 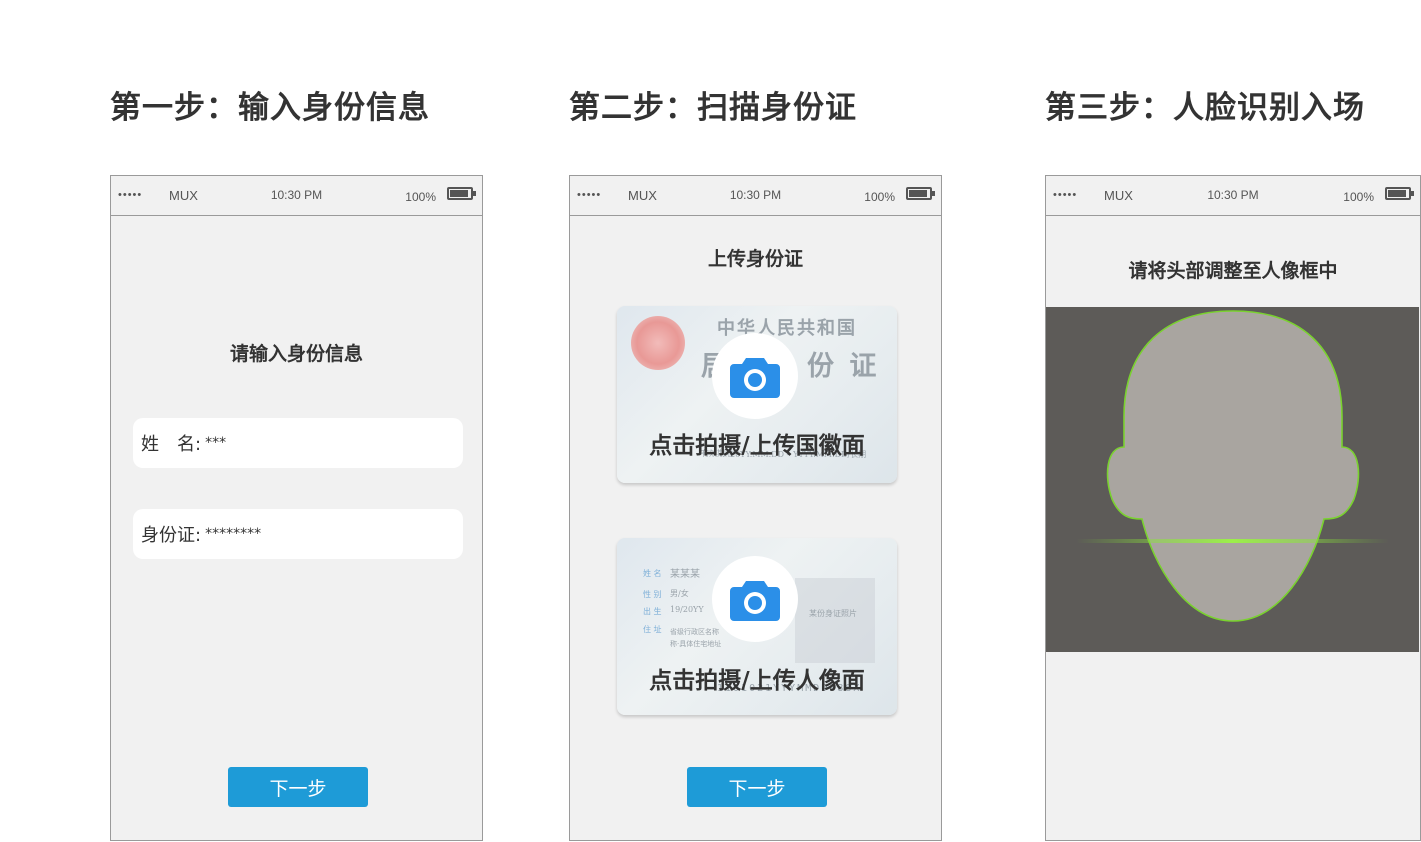 What do you see at coordinates (696, 644) in the screenshot?
I see `address-line-2: 称·具体住宅地址` at bounding box center [696, 644].